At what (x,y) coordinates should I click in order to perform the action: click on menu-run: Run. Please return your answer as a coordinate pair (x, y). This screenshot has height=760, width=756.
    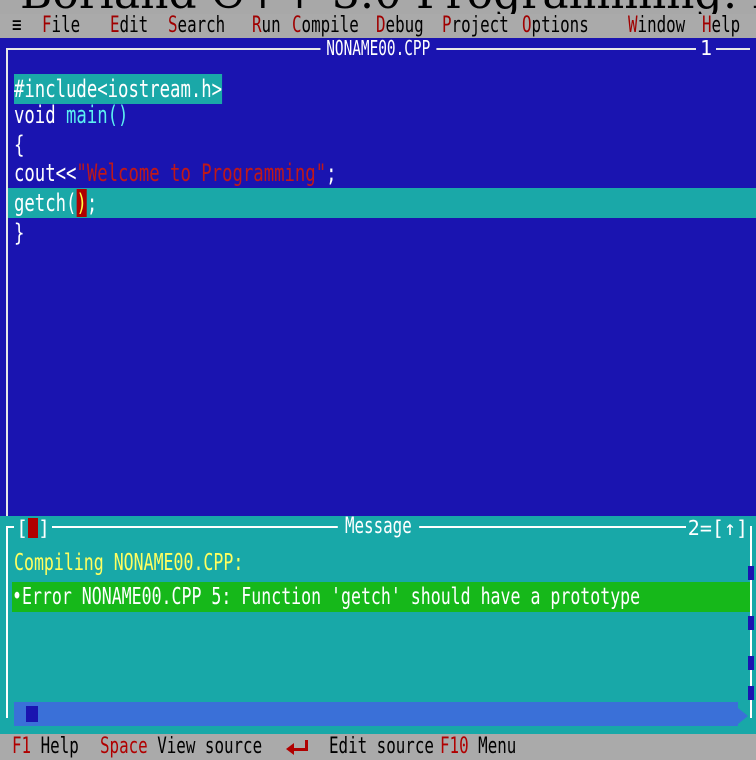
    Looking at the image, I should click on (272, 26).